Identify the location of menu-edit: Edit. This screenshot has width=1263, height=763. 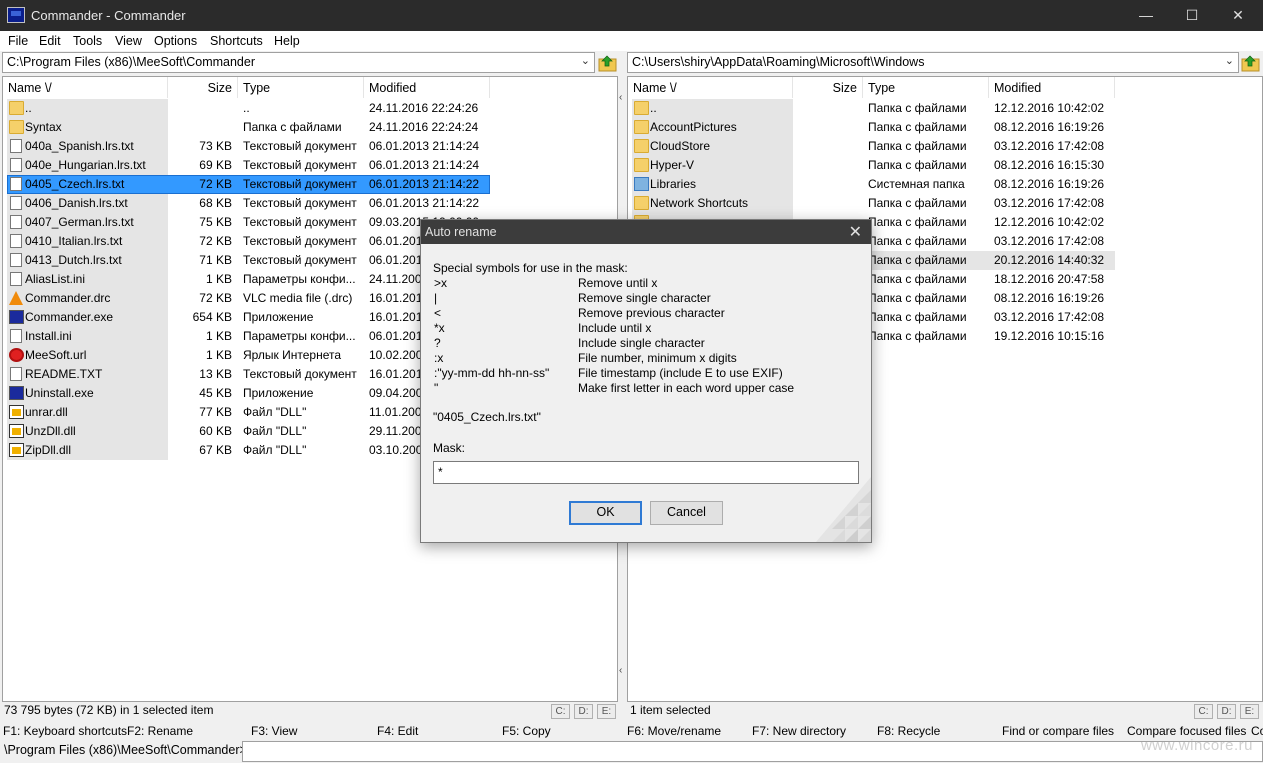
(50, 41).